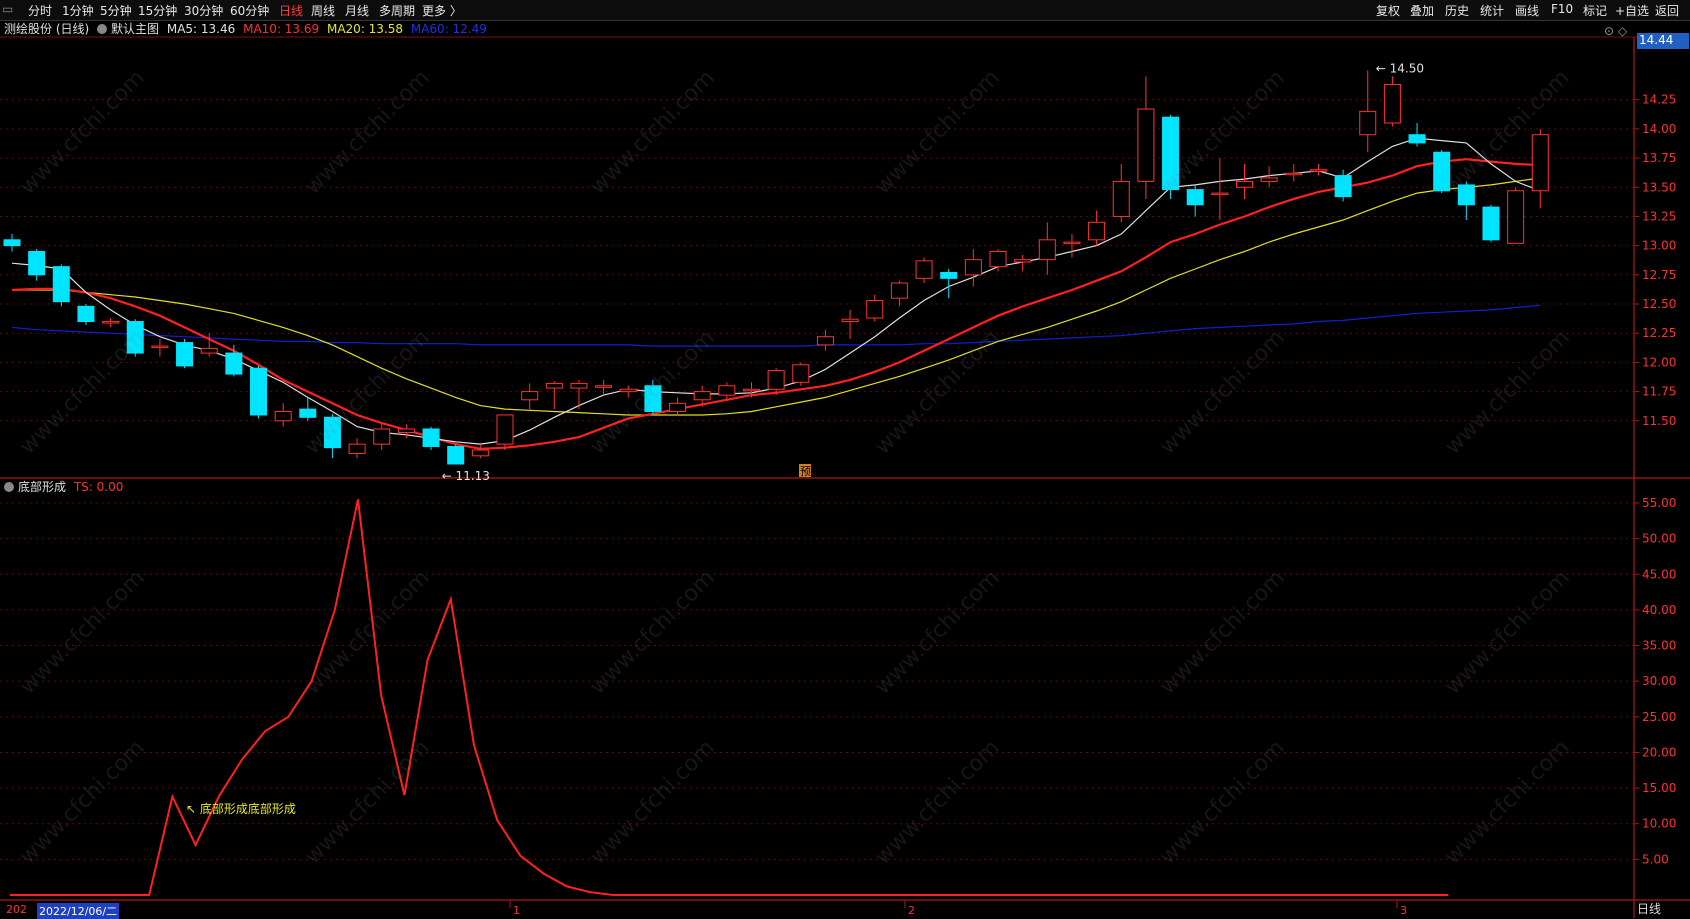 The width and height of the screenshot is (1690, 919). Describe the element at coordinates (442, 10) in the screenshot. I see `tab-more: 更多 〉` at that location.